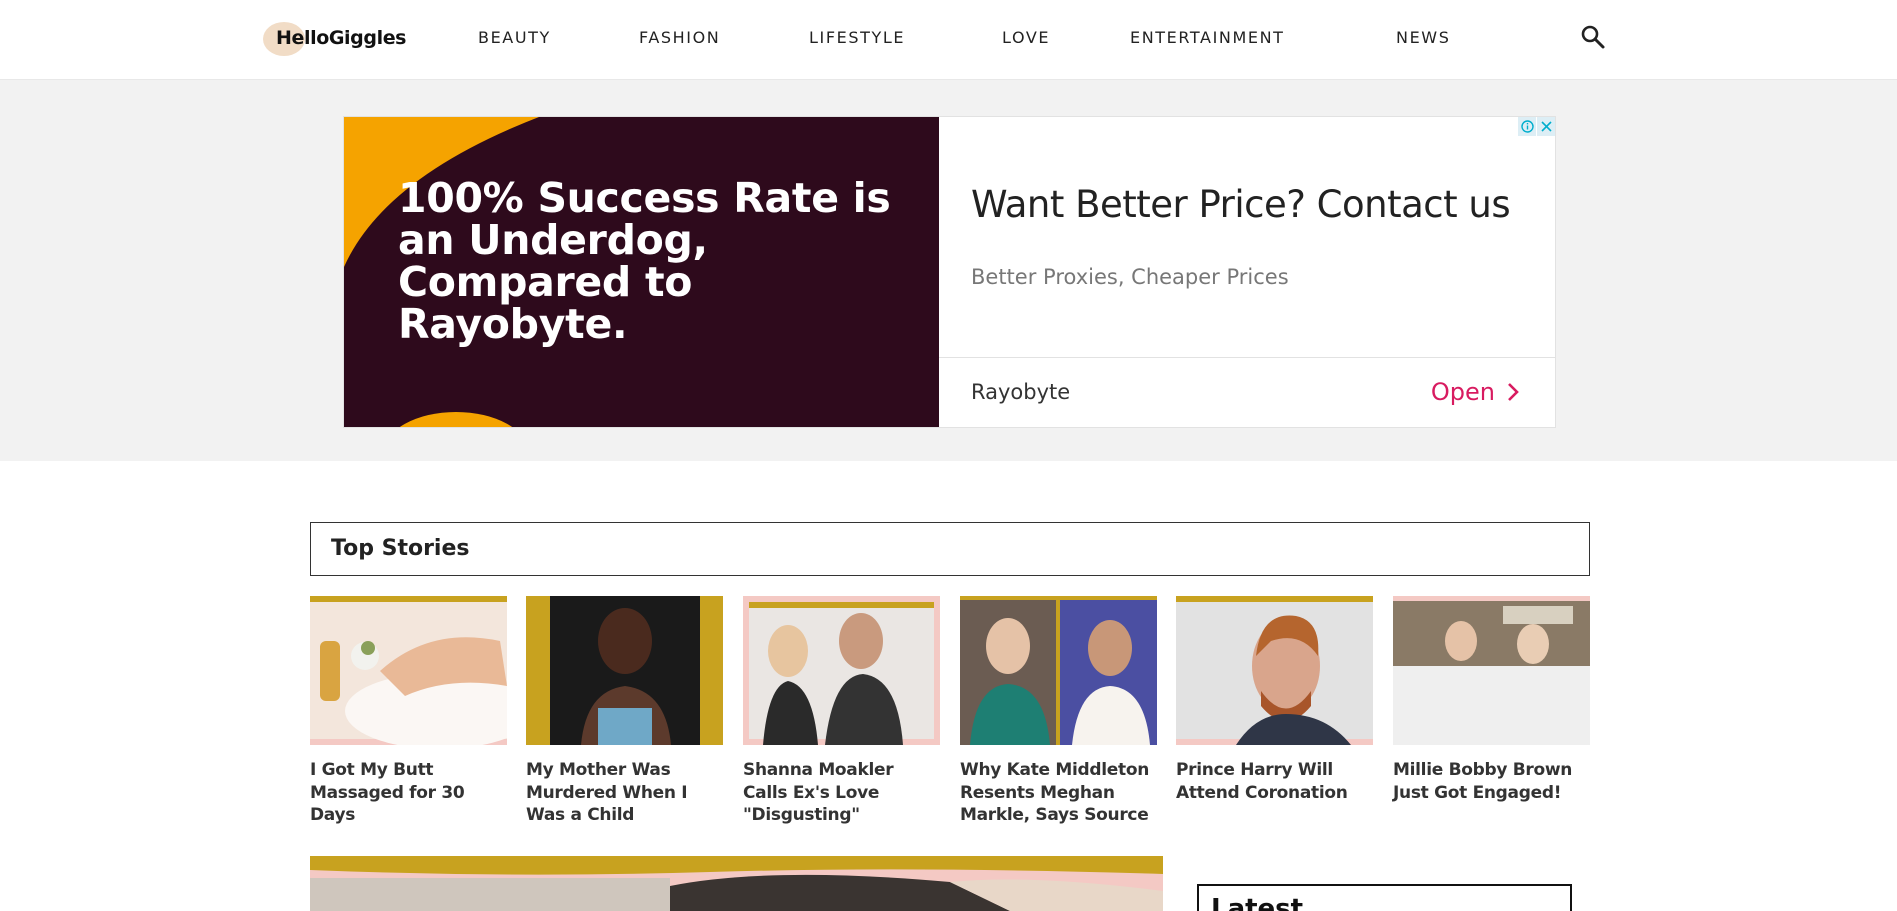 This screenshot has width=1897, height=911. I want to click on nav-lifestyle: LIFESTYLE, so click(857, 37).